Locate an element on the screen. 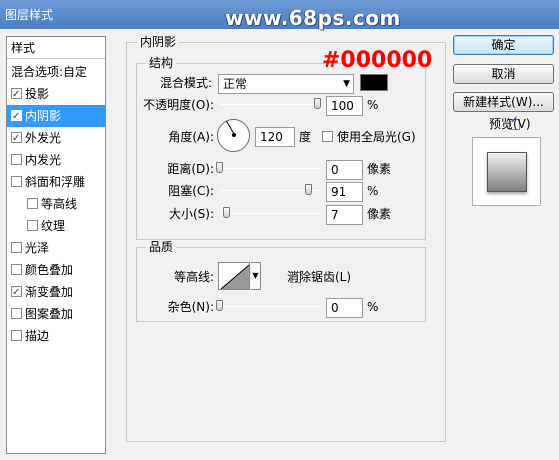 This screenshot has height=460, width=559. contour-picker is located at coordinates (234, 276).